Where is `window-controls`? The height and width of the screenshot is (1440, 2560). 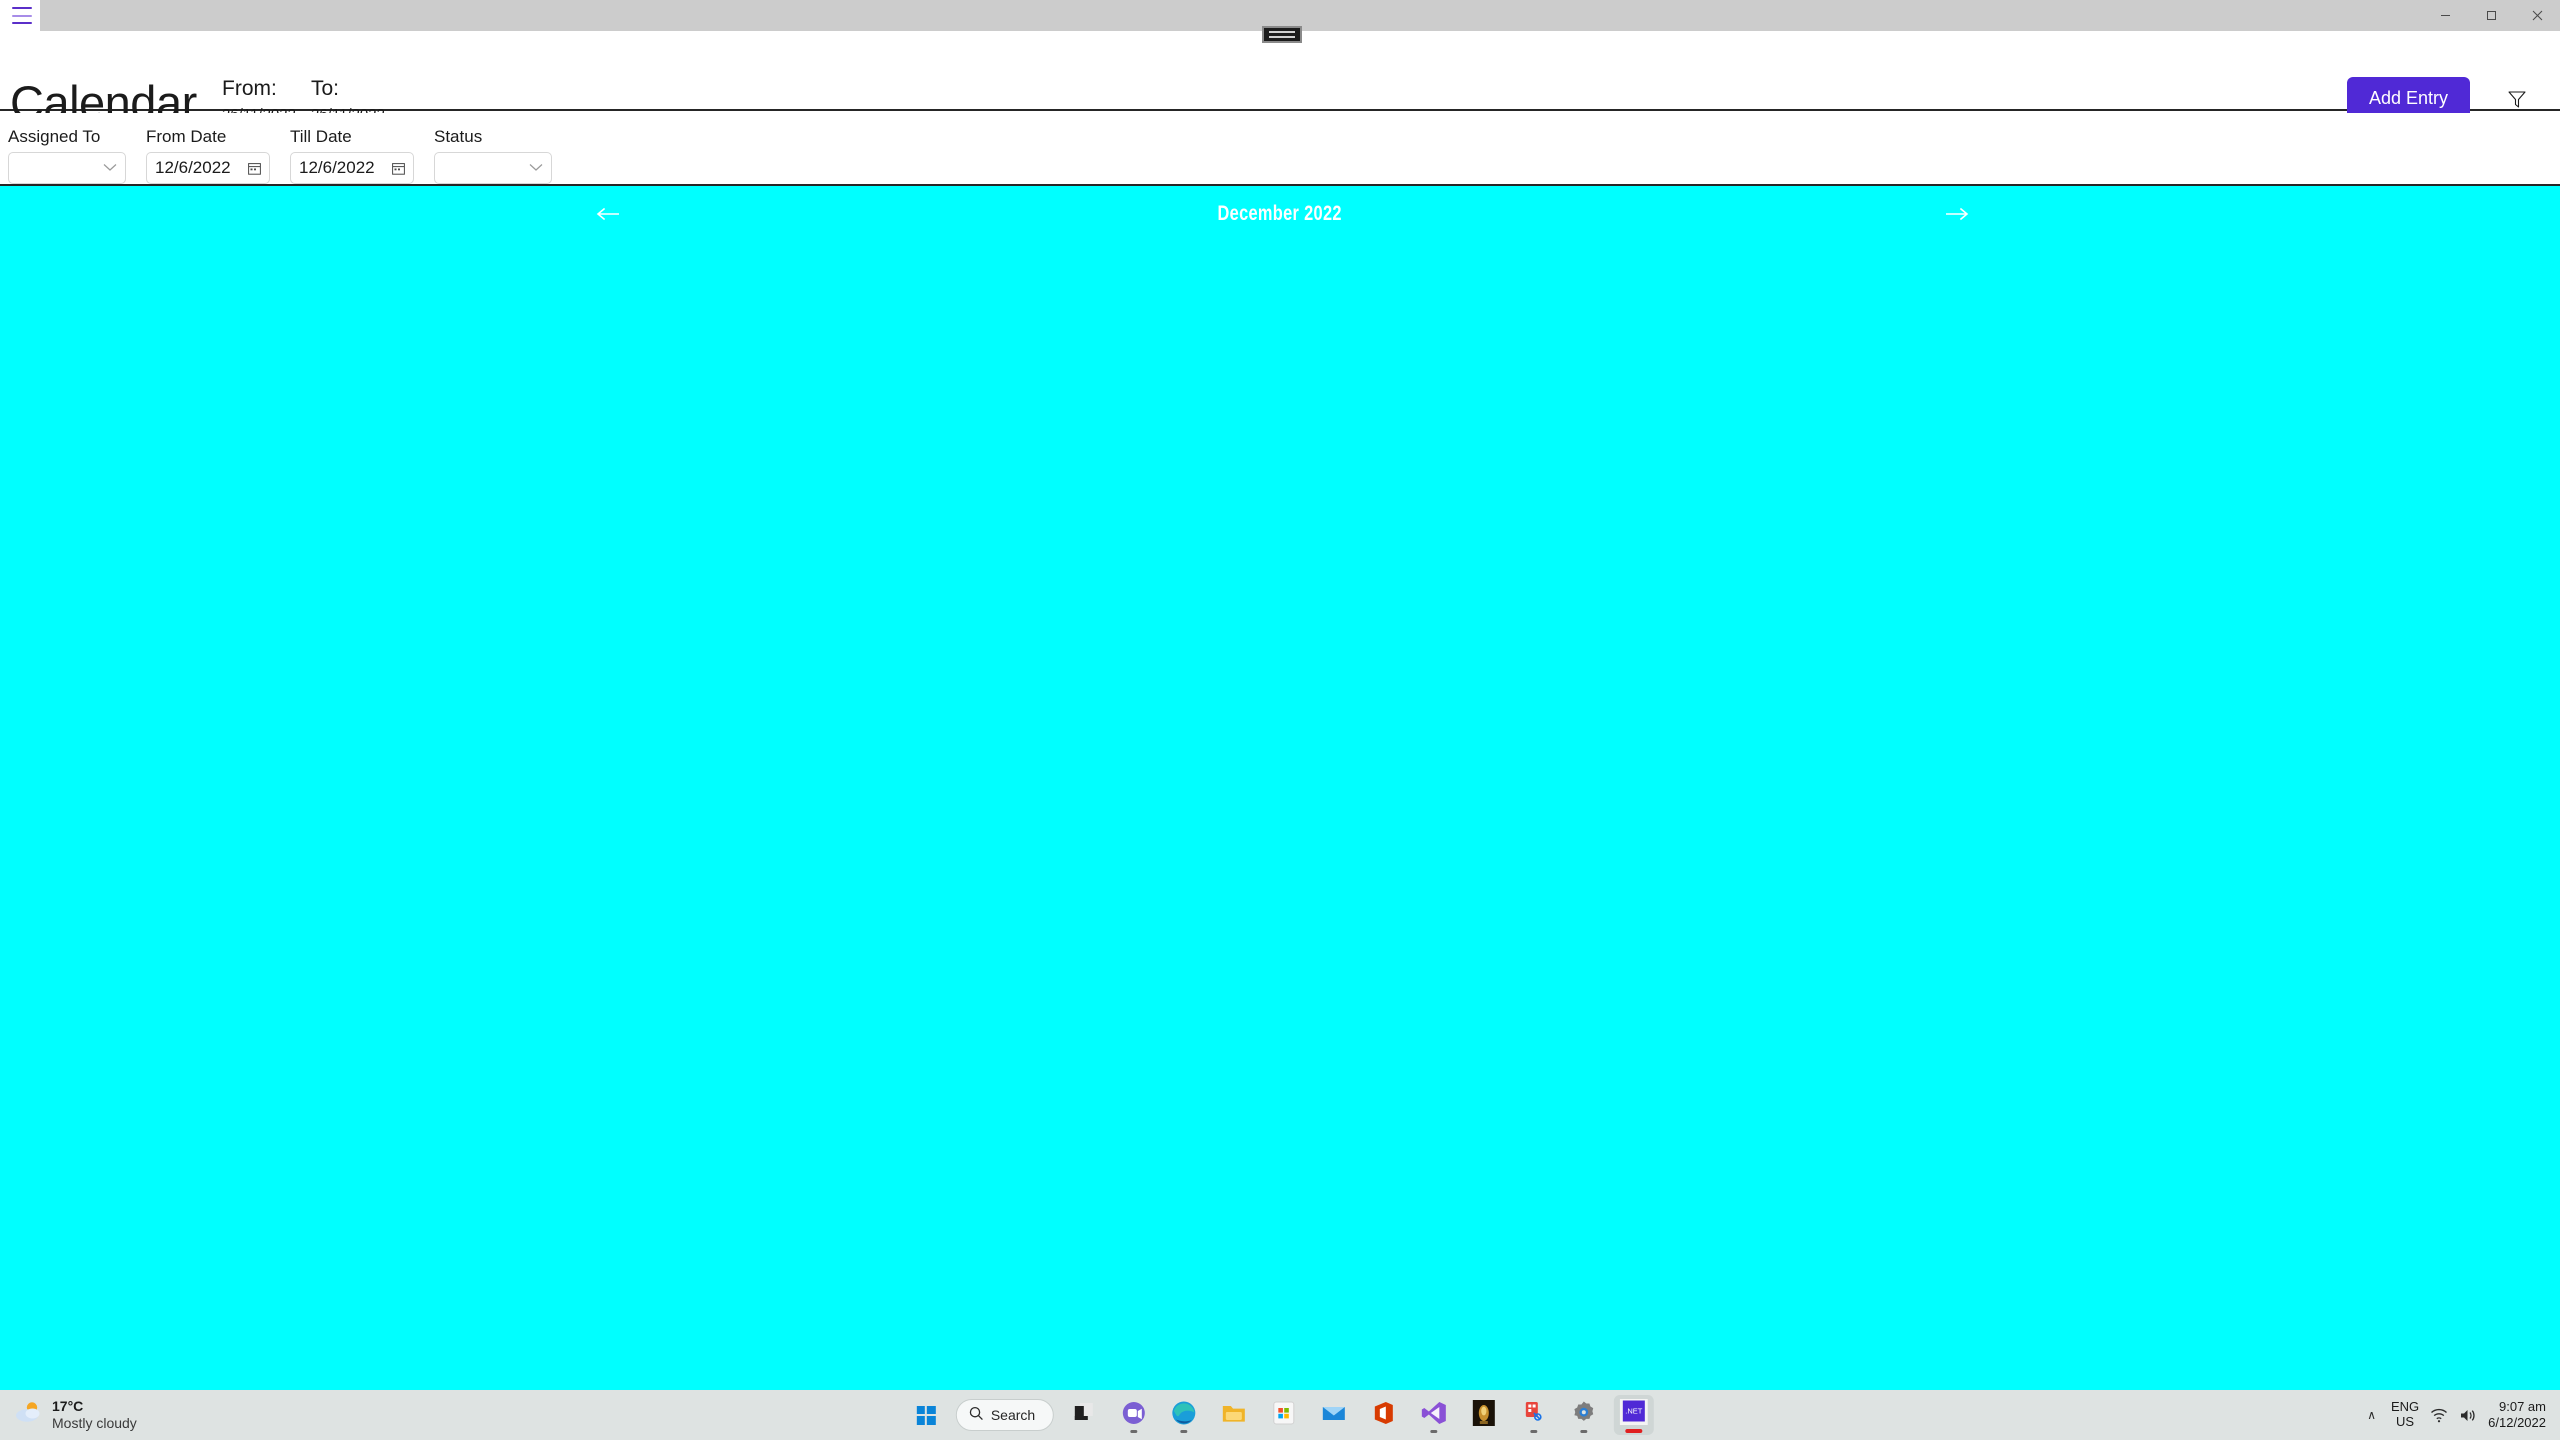
window-controls is located at coordinates (2491, 15).